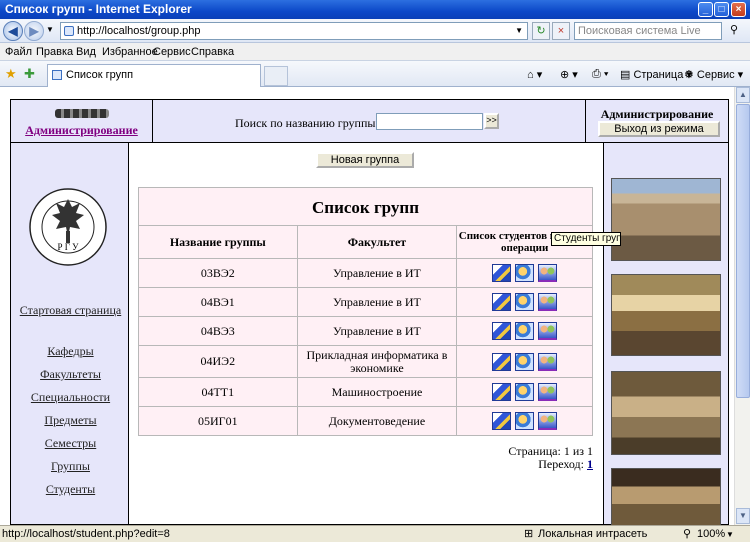 Image resolution: width=750 pixels, height=542 pixels. Describe the element at coordinates (429, 121) in the screenshot. I see `group-search-input` at that location.